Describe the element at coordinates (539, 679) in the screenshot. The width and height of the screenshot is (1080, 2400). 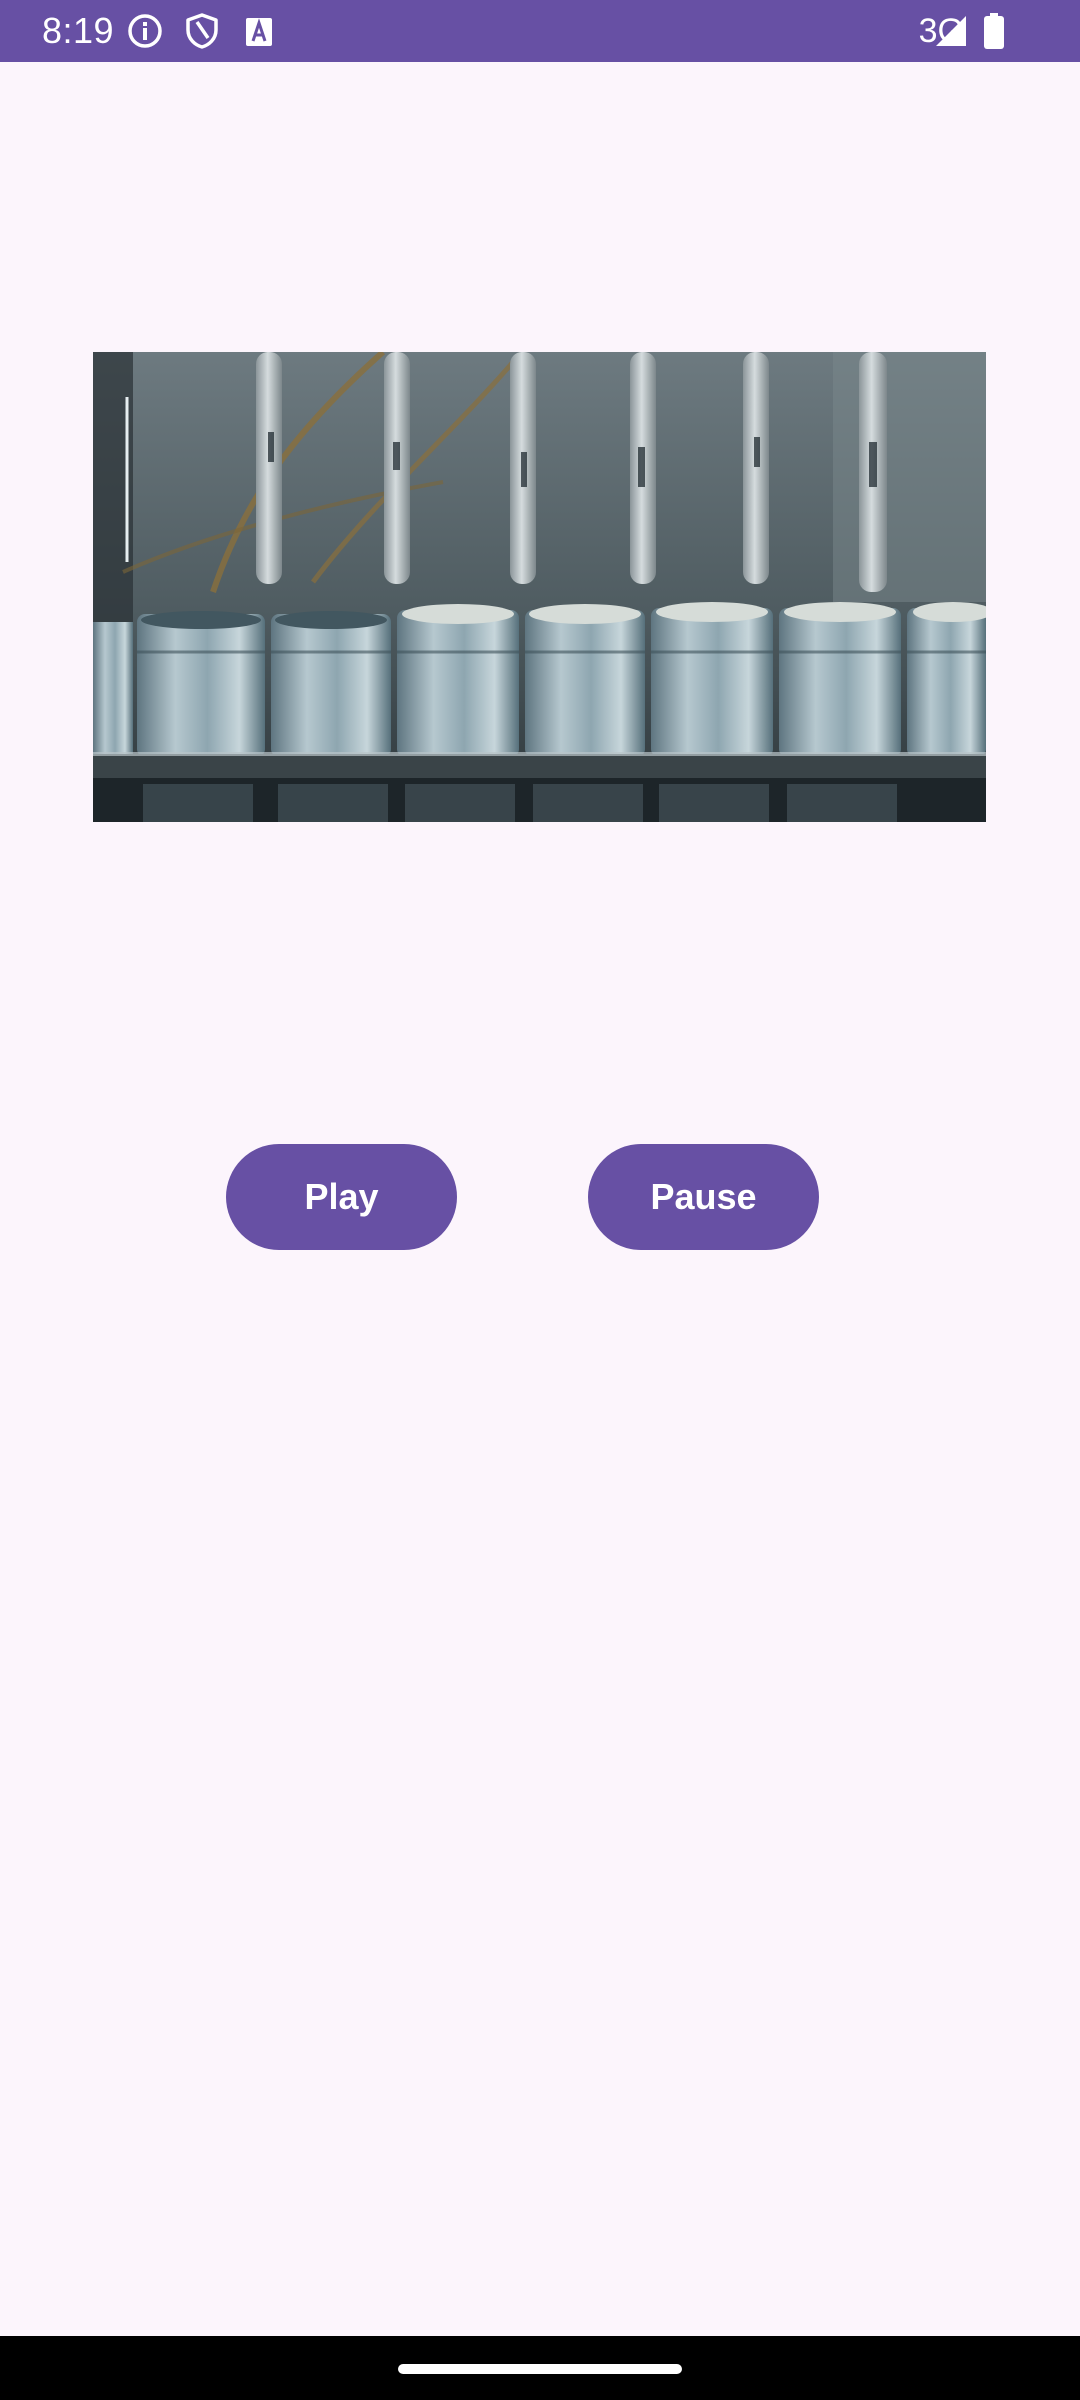
I see `cans-row` at that location.